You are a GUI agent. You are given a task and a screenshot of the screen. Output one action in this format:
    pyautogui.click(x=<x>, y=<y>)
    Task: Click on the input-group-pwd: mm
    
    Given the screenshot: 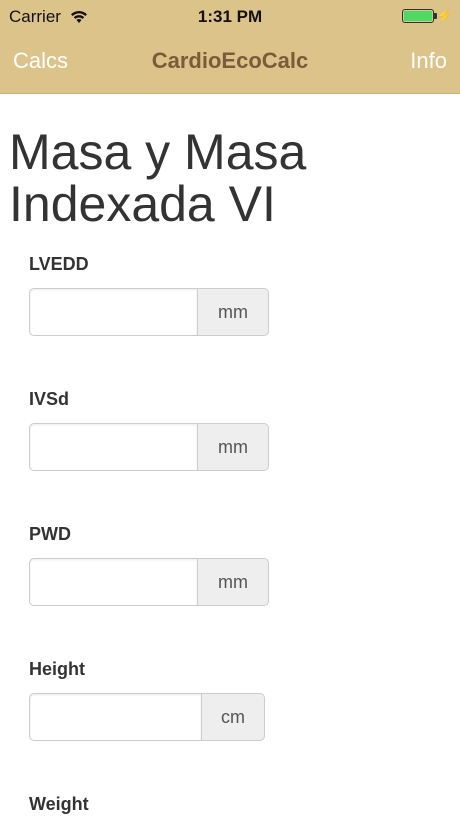 What is the action you would take?
    pyautogui.click(x=149, y=582)
    